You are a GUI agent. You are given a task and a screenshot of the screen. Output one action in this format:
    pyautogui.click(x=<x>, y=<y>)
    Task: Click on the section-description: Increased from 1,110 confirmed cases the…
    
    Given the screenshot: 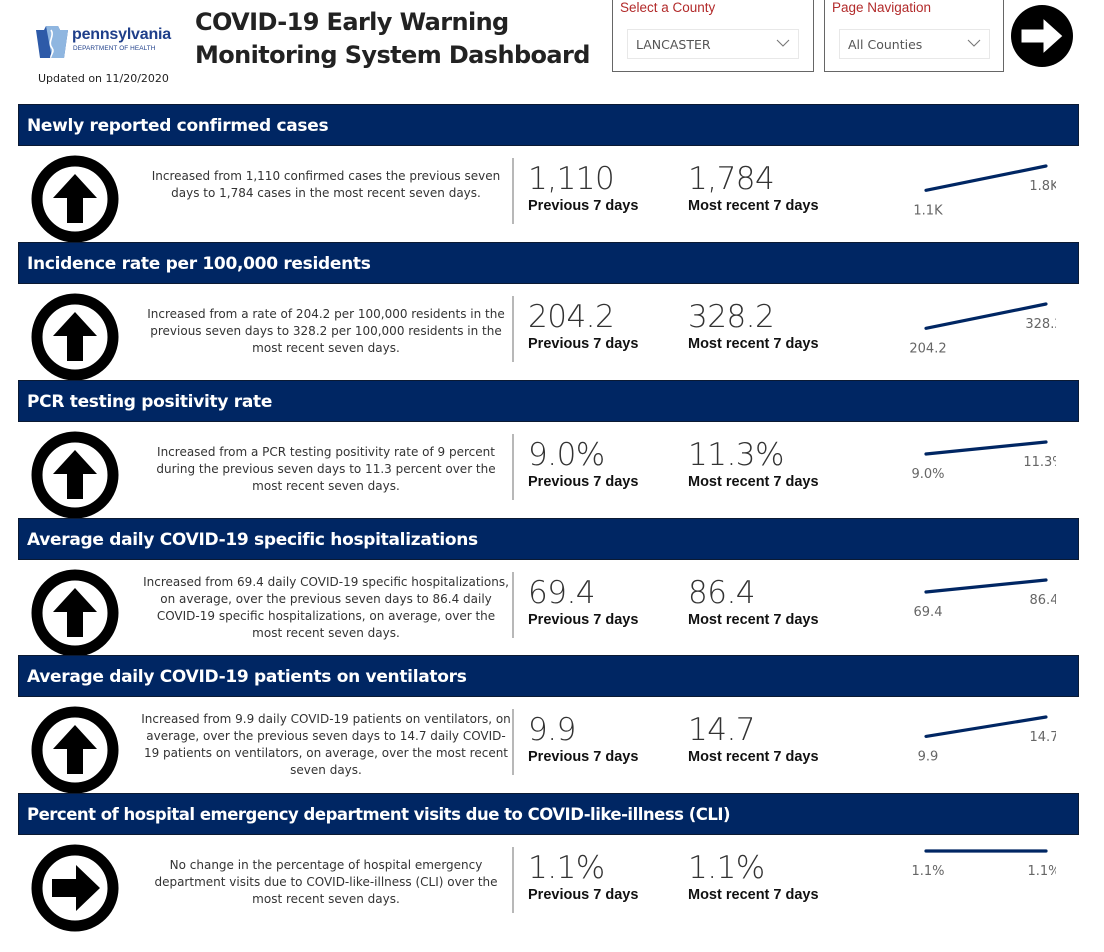 What is the action you would take?
    pyautogui.click(x=326, y=184)
    